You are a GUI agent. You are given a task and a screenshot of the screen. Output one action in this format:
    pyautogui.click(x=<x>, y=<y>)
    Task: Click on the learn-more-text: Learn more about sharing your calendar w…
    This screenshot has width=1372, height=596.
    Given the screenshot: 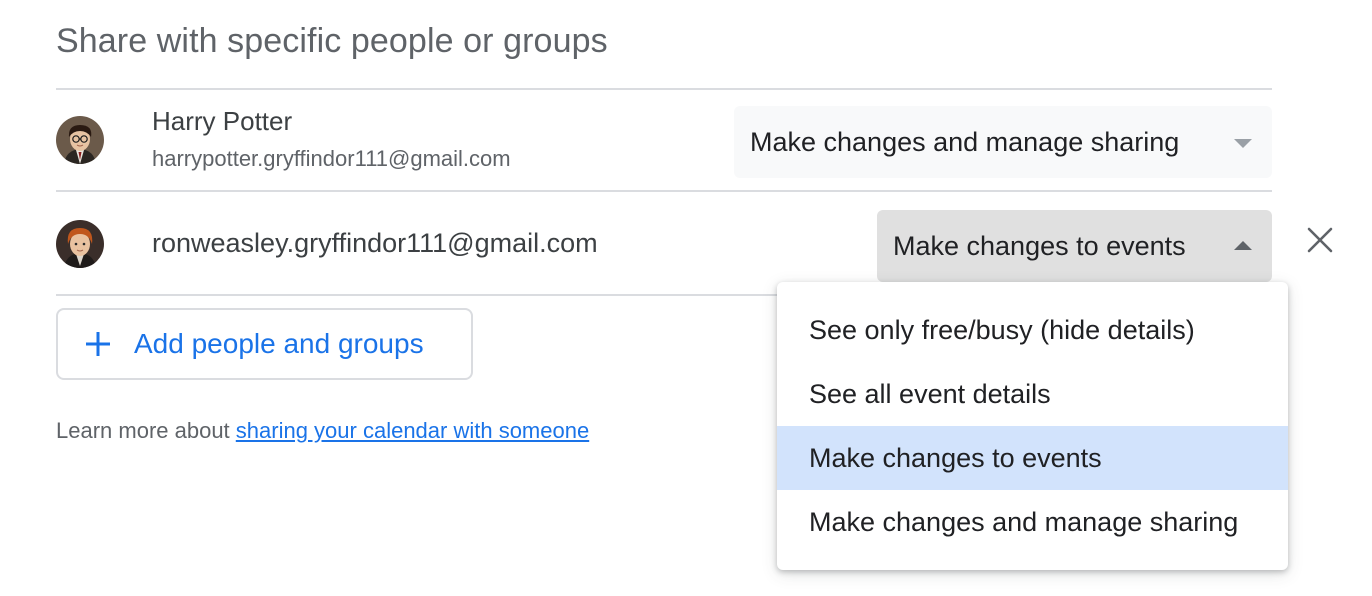 What is the action you would take?
    pyautogui.click(x=322, y=431)
    